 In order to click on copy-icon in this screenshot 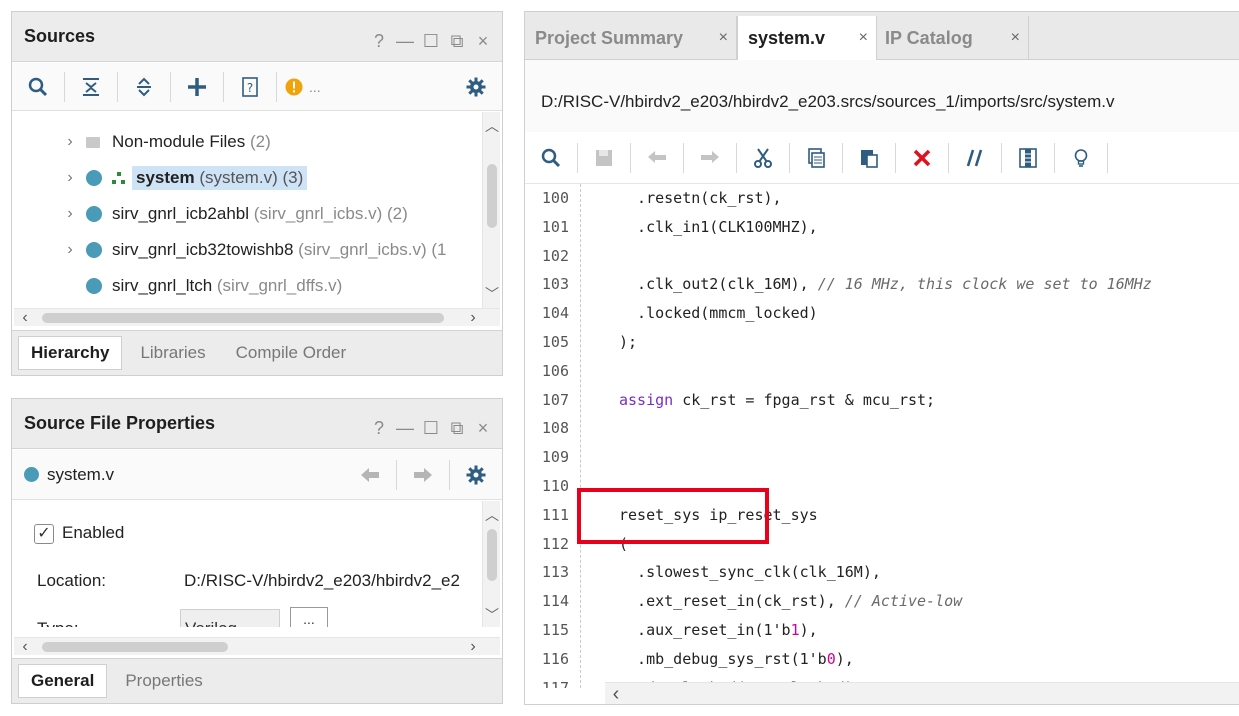, I will do `click(816, 158)`.